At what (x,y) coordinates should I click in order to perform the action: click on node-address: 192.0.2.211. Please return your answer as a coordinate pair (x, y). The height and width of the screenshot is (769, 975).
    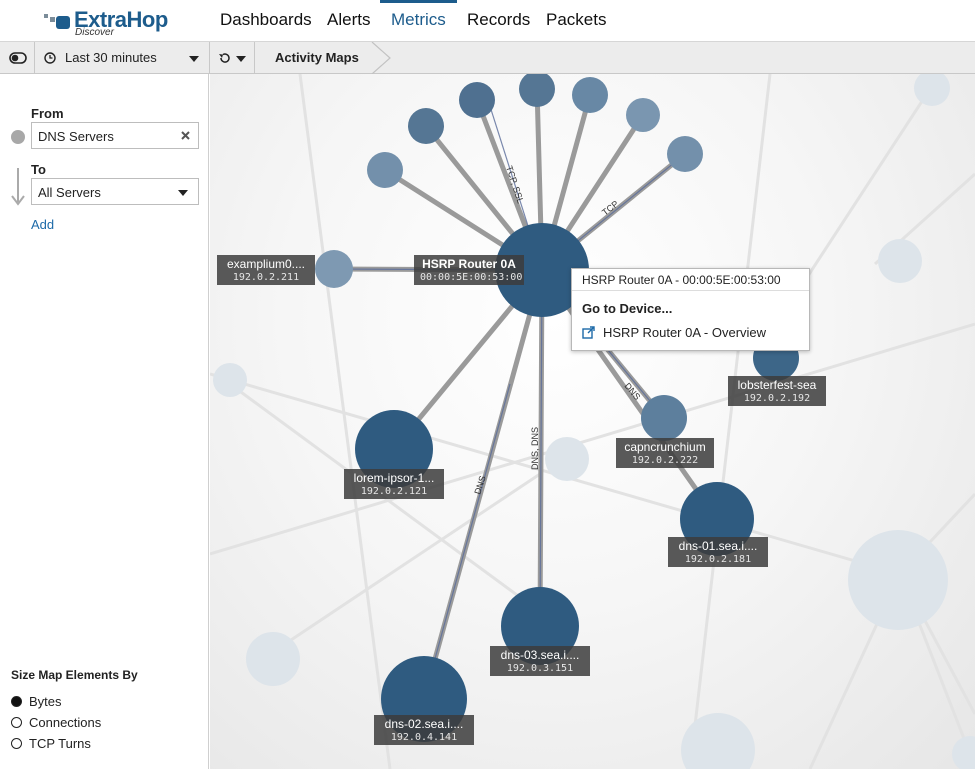
    Looking at the image, I should click on (266, 277).